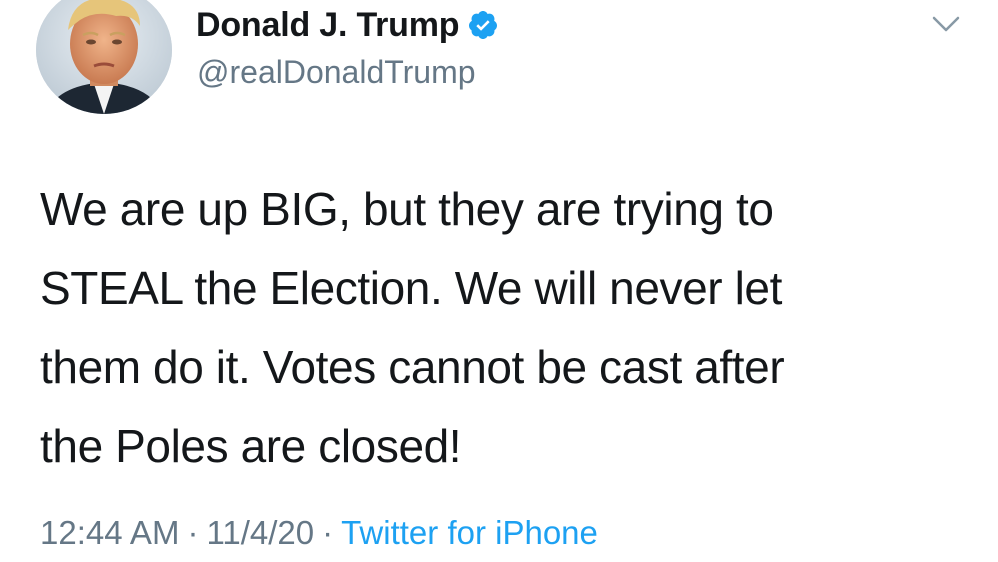 The width and height of the screenshot is (998, 562). Describe the element at coordinates (109, 532) in the screenshot. I see `tweet-time: 12:44 AM` at that location.